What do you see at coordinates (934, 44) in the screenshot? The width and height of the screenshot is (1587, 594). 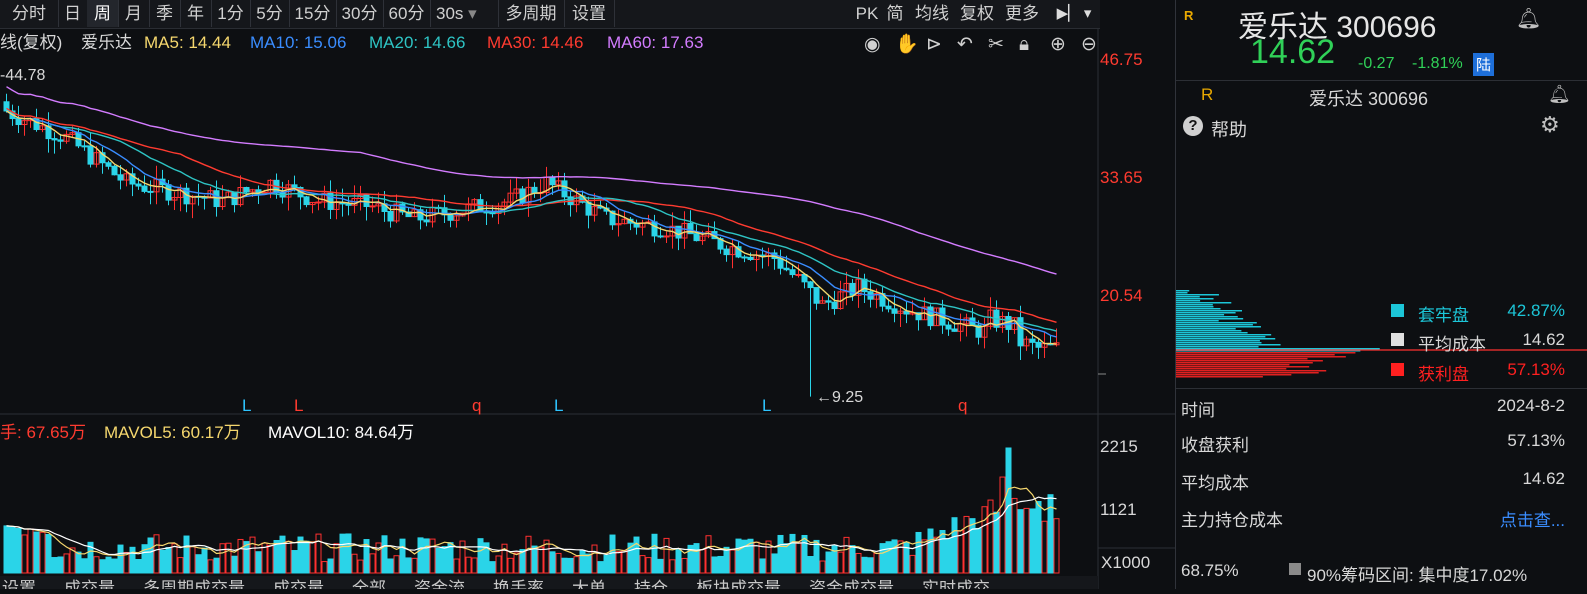 I see `play-icon: ⊳` at bounding box center [934, 44].